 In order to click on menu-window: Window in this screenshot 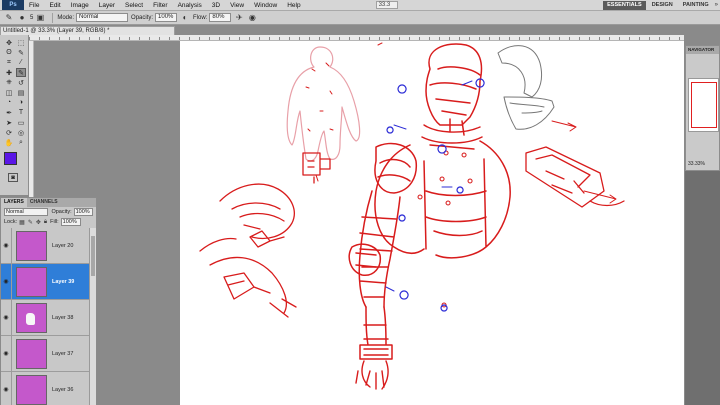, I will do `click(265, 5)`.